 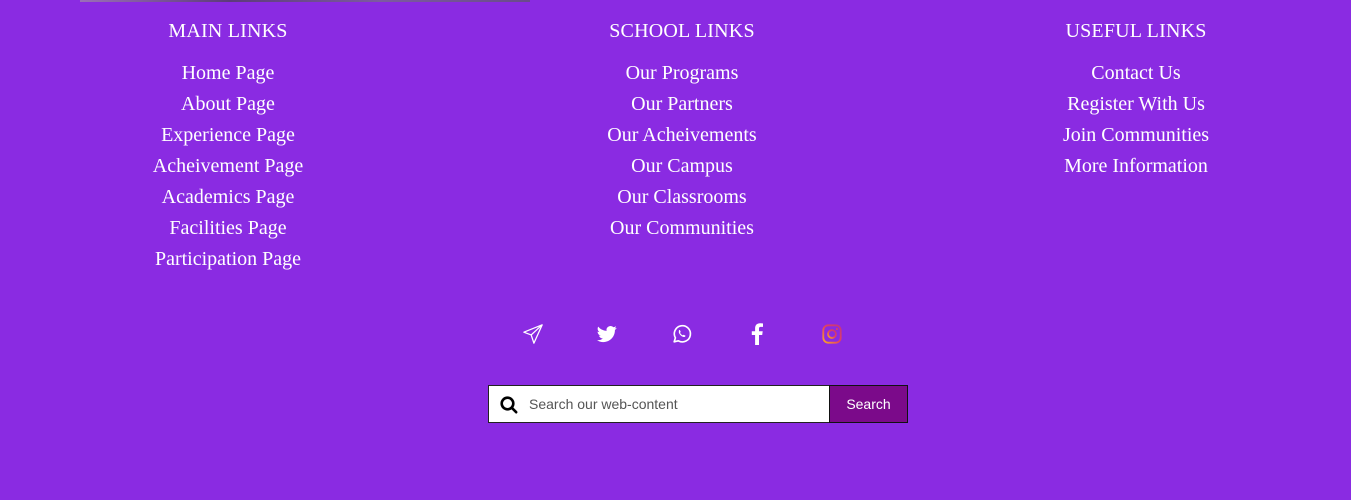 I want to click on link-our-classrooms: Our Classrooms, so click(x=682, y=197).